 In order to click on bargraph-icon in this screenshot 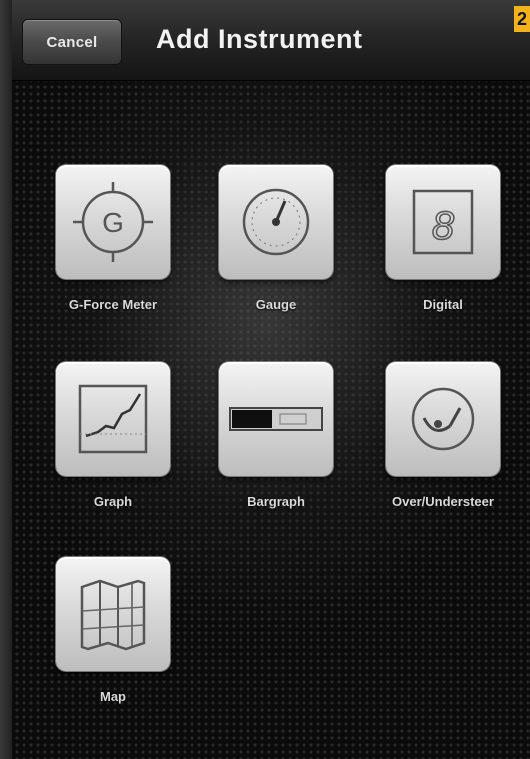, I will do `click(276, 419)`.